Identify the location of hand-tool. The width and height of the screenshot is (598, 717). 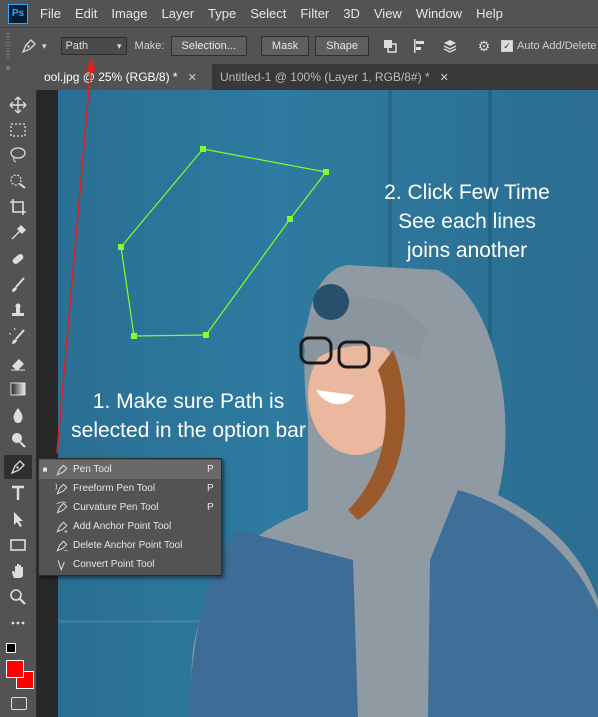
(18, 571).